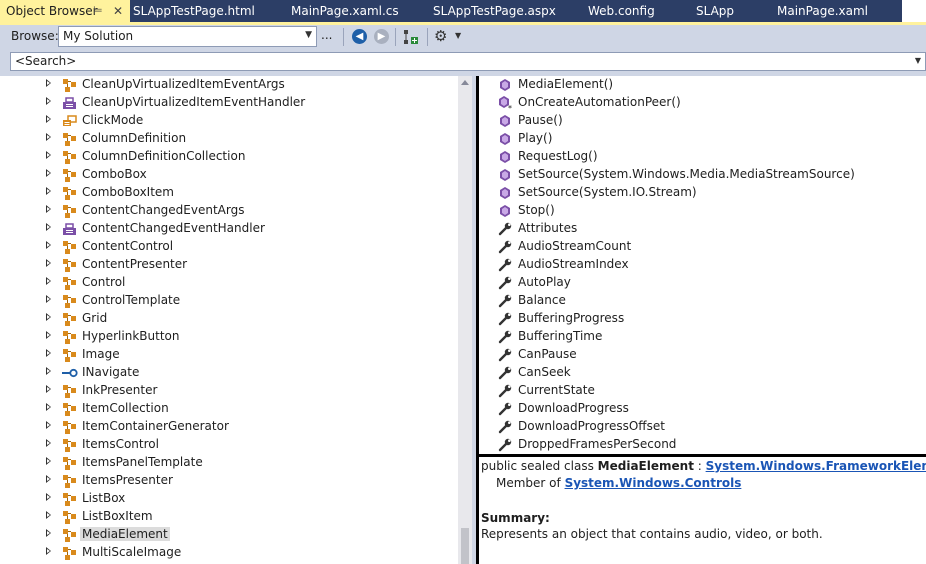  What do you see at coordinates (229, 301) in the screenshot?
I see `tree-item: ControlTemplate` at bounding box center [229, 301].